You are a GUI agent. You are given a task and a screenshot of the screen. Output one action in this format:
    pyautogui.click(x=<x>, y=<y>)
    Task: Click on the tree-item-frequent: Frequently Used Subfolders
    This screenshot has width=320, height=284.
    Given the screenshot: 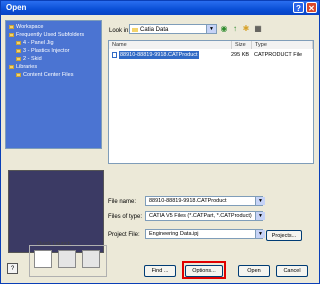 What is the action you would take?
    pyautogui.click(x=46, y=35)
    